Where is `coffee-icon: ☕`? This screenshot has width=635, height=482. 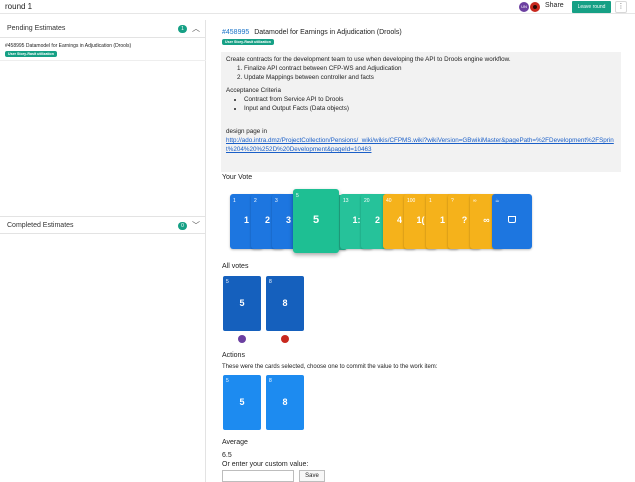
coffee-icon: ☕ is located at coordinates (497, 201).